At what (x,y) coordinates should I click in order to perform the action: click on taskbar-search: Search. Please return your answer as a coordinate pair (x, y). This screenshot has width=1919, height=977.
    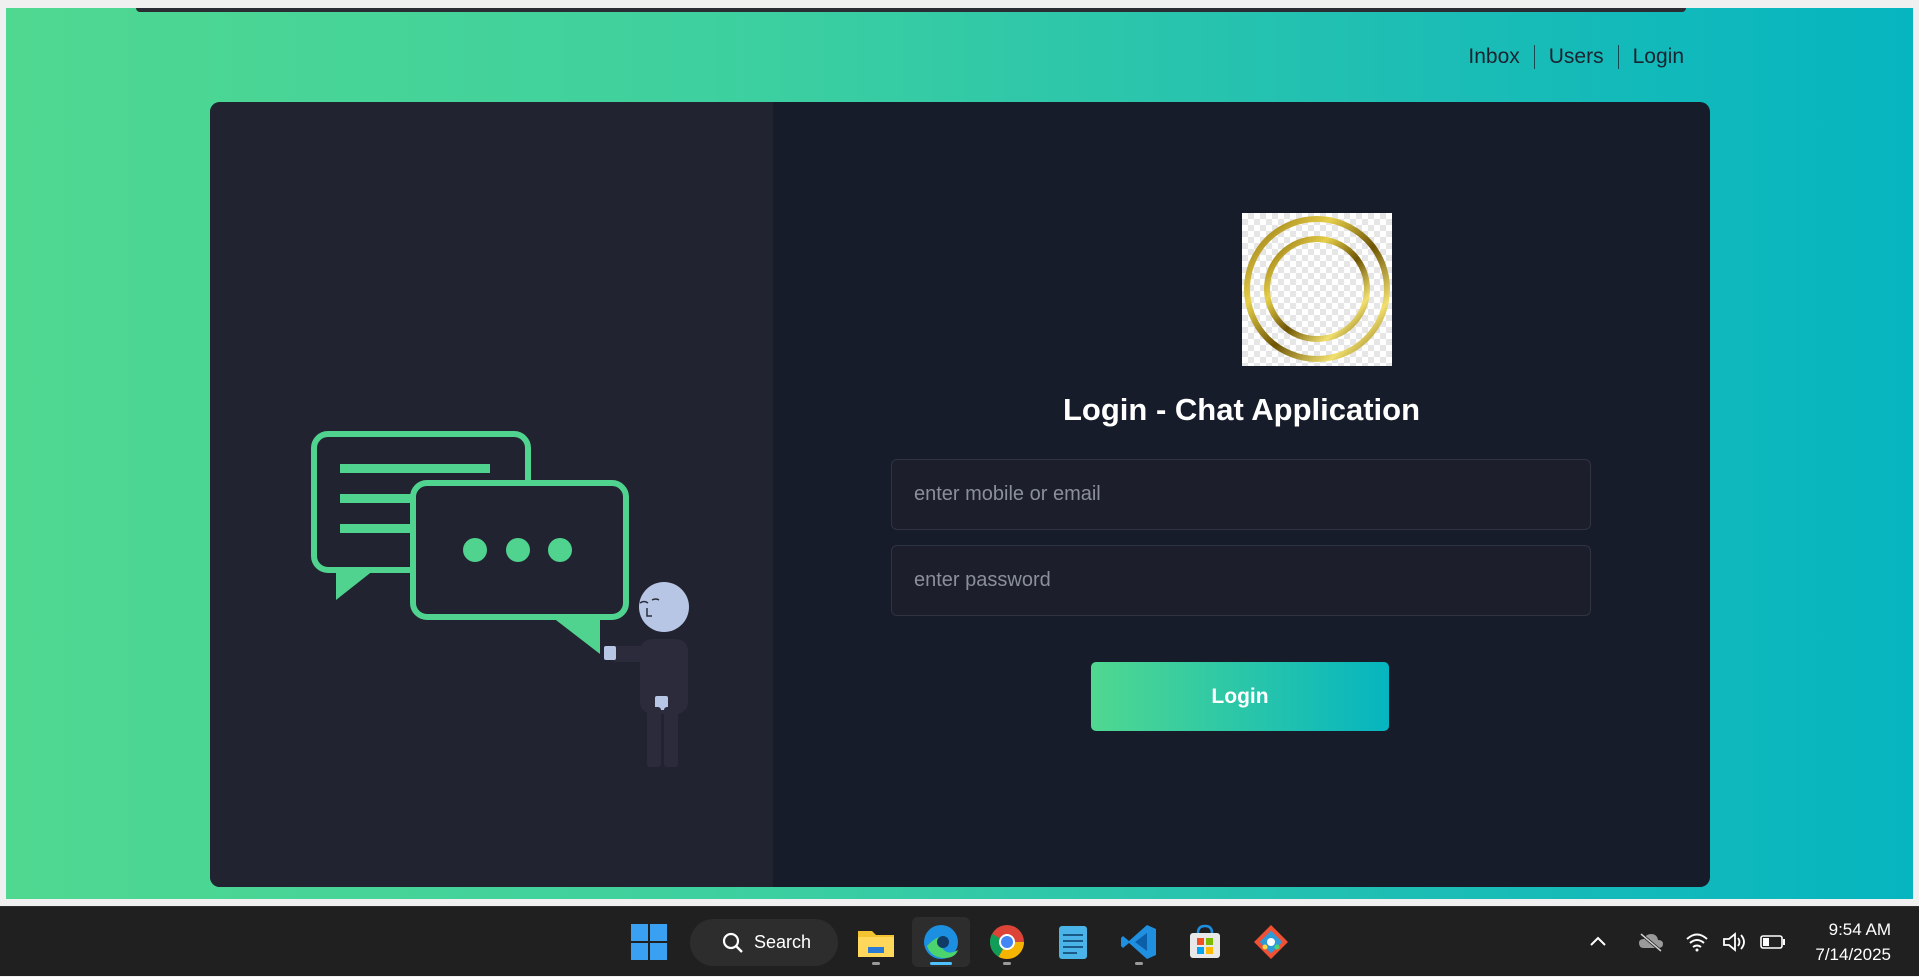
    Looking at the image, I should click on (764, 942).